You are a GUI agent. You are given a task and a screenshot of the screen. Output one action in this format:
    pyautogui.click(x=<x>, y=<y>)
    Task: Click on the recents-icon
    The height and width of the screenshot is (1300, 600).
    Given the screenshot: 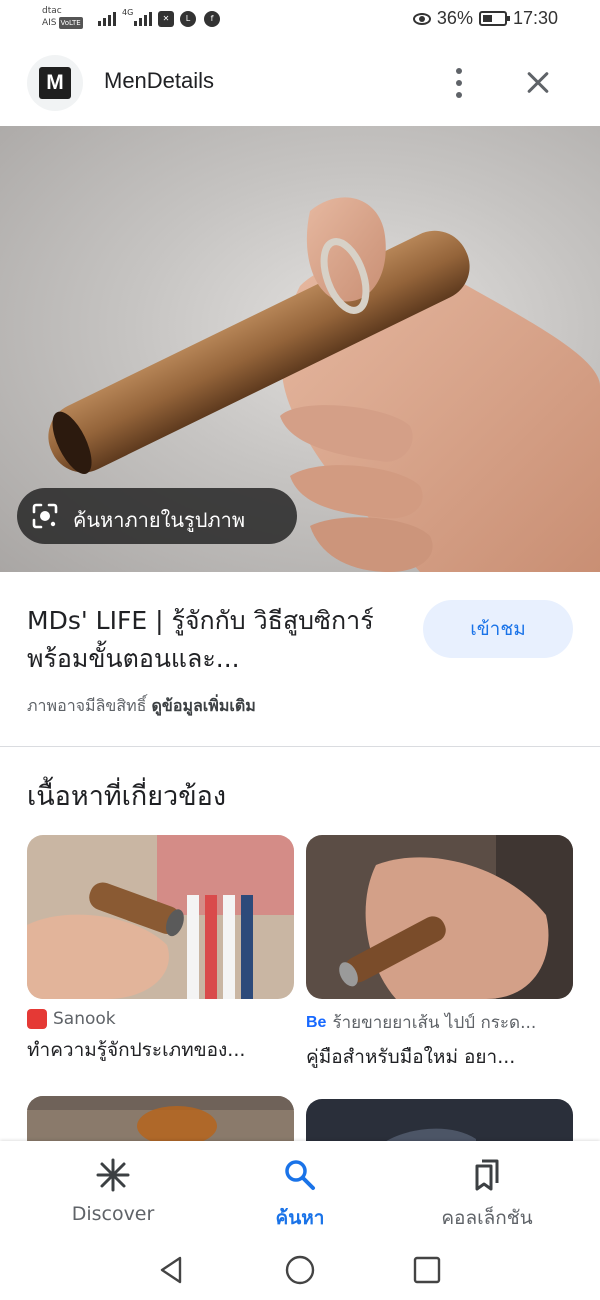 What is the action you would take?
    pyautogui.click(x=427, y=1270)
    